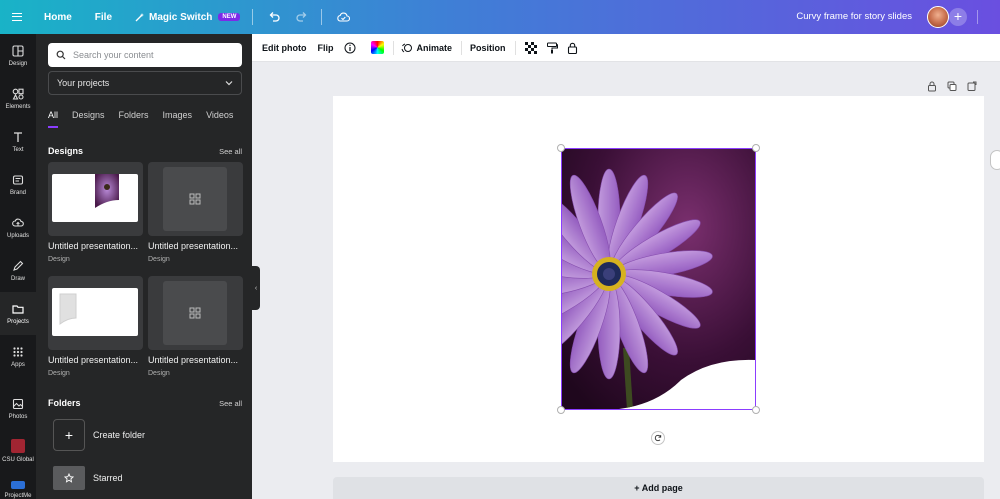 This screenshot has width=1000, height=499. I want to click on rail-item-design: Design, so click(18, 55).